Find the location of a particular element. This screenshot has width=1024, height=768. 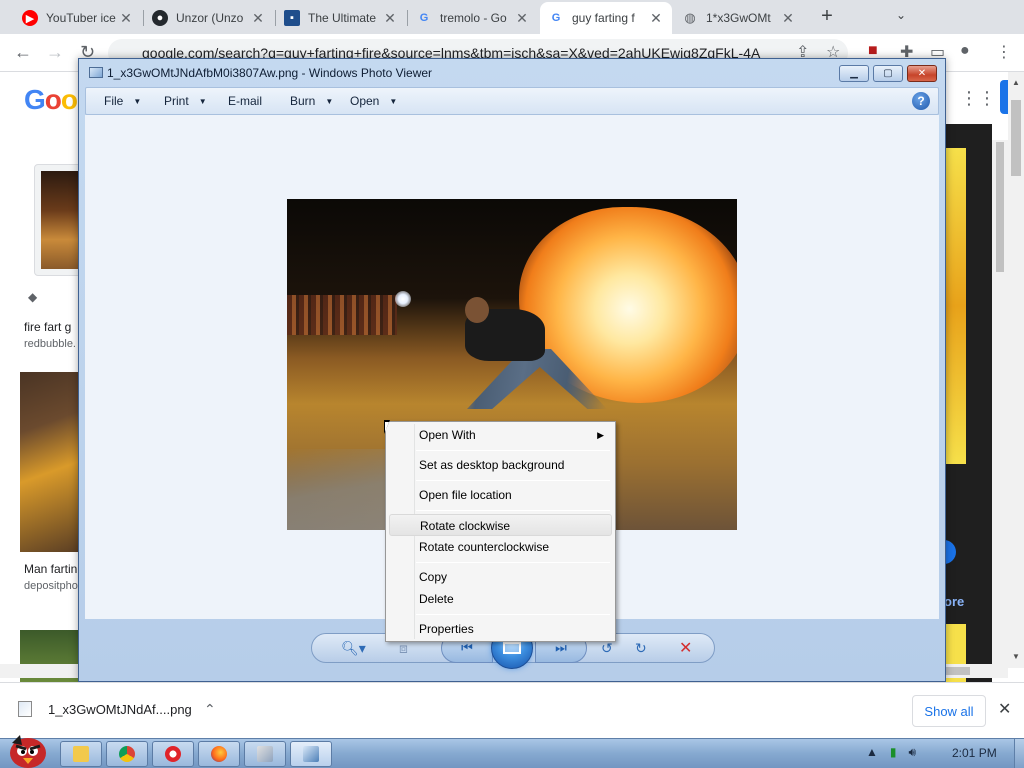

taskbar-clock: 2:01 PM is located at coordinates (974, 753).